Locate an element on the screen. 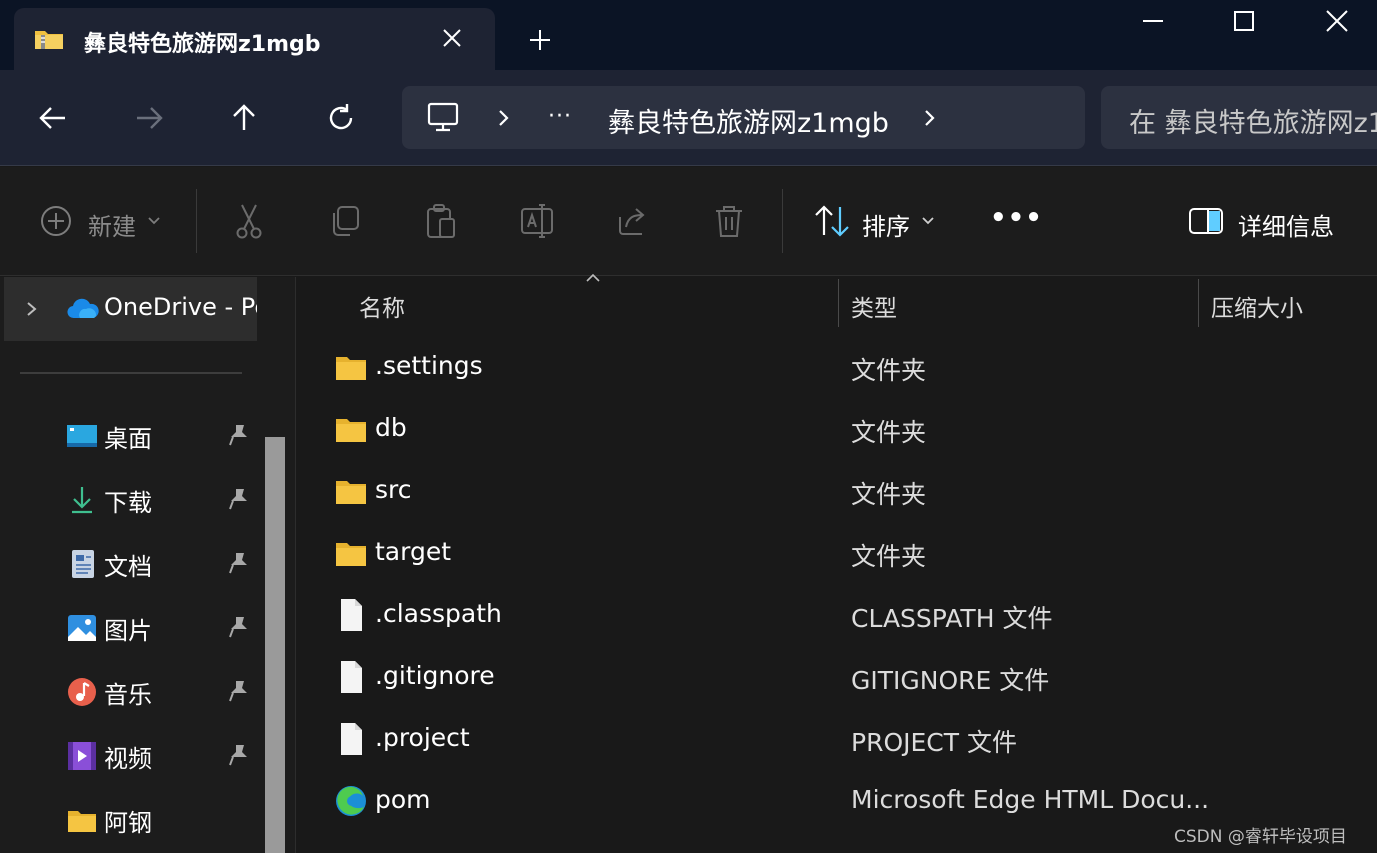 This screenshot has height=853, width=1377. new-button: 新建 is located at coordinates (112, 224).